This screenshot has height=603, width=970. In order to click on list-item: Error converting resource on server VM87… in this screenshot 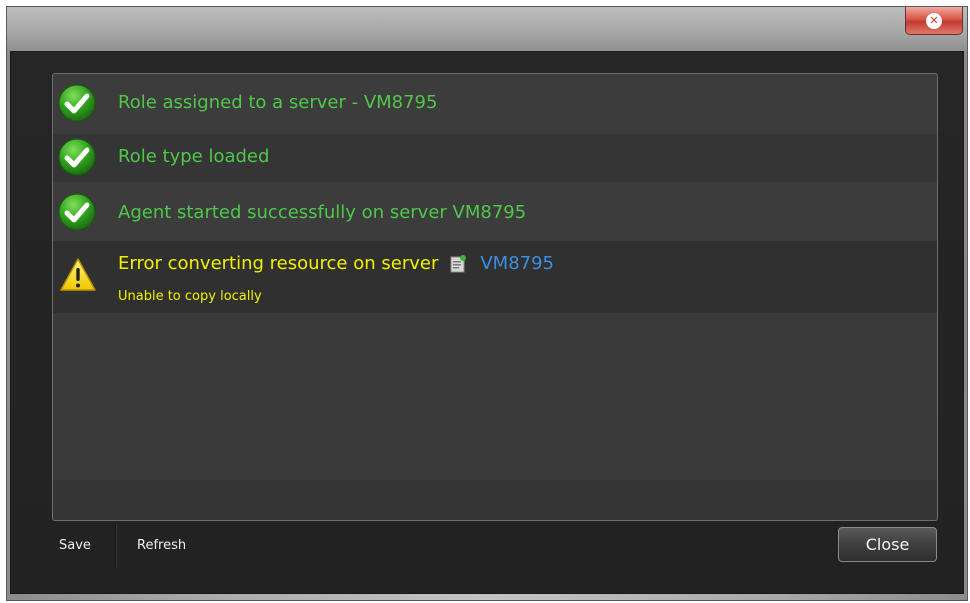, I will do `click(495, 277)`.